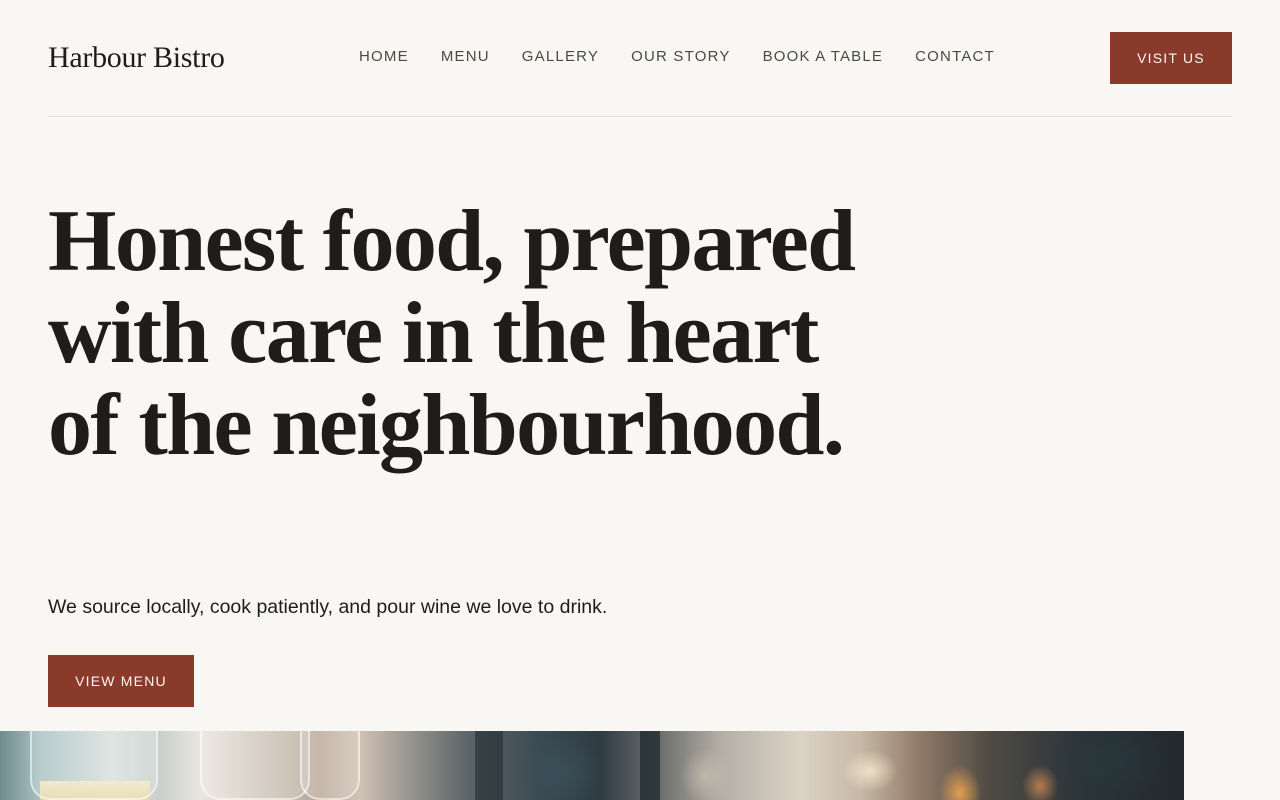 The width and height of the screenshot is (1280, 800). What do you see at coordinates (955, 57) in the screenshot?
I see `nav-item-contact: CONTACT` at bounding box center [955, 57].